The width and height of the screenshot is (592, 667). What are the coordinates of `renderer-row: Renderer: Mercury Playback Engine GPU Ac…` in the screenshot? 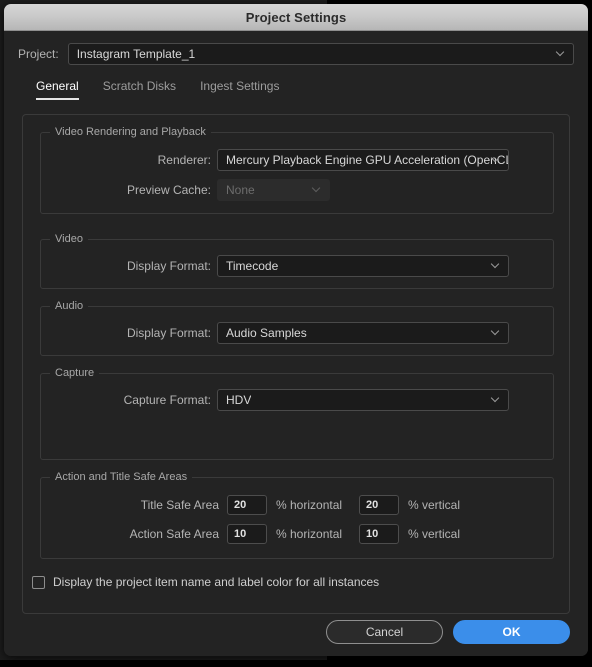 It's located at (297, 160).